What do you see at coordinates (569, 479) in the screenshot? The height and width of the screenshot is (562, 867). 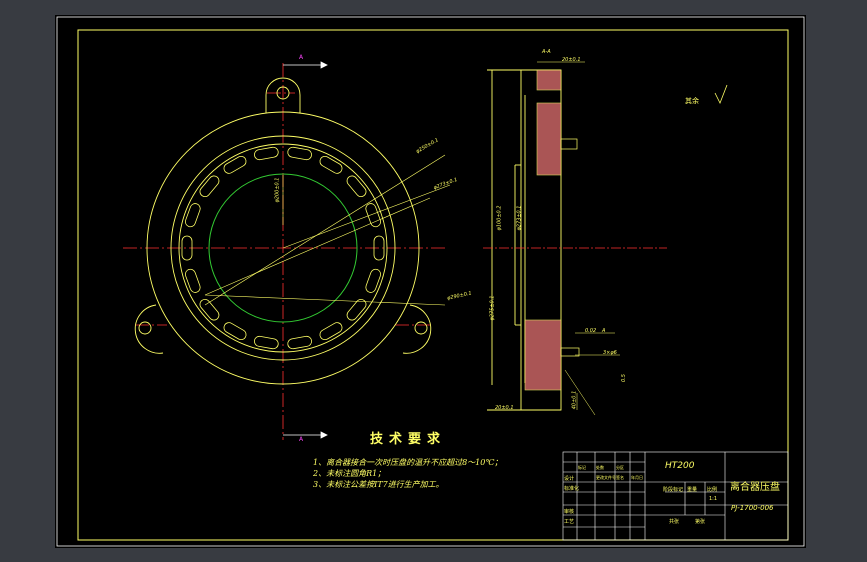 I see `title-row-design: 设计` at bounding box center [569, 479].